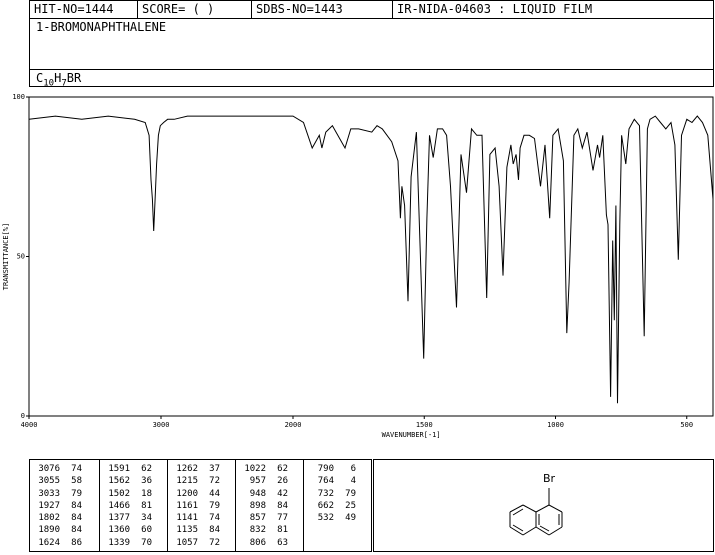 The height and width of the screenshot is (555, 715). Describe the element at coordinates (6, 256) in the screenshot. I see `y-axis-label: TRANSMITTANCE[%]` at that location.